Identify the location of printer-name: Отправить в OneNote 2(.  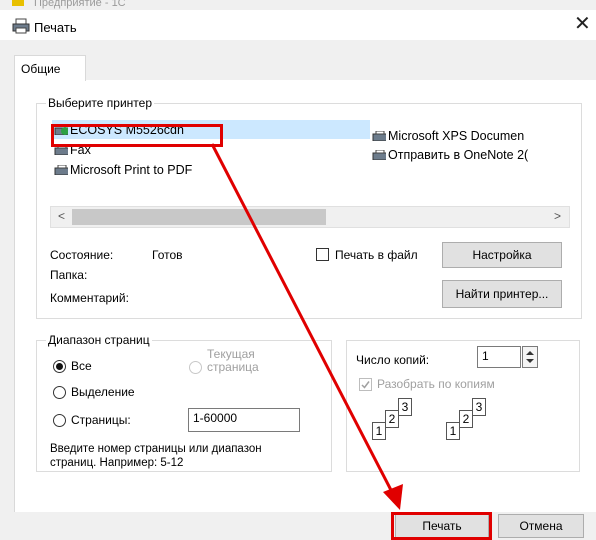
(458, 155).